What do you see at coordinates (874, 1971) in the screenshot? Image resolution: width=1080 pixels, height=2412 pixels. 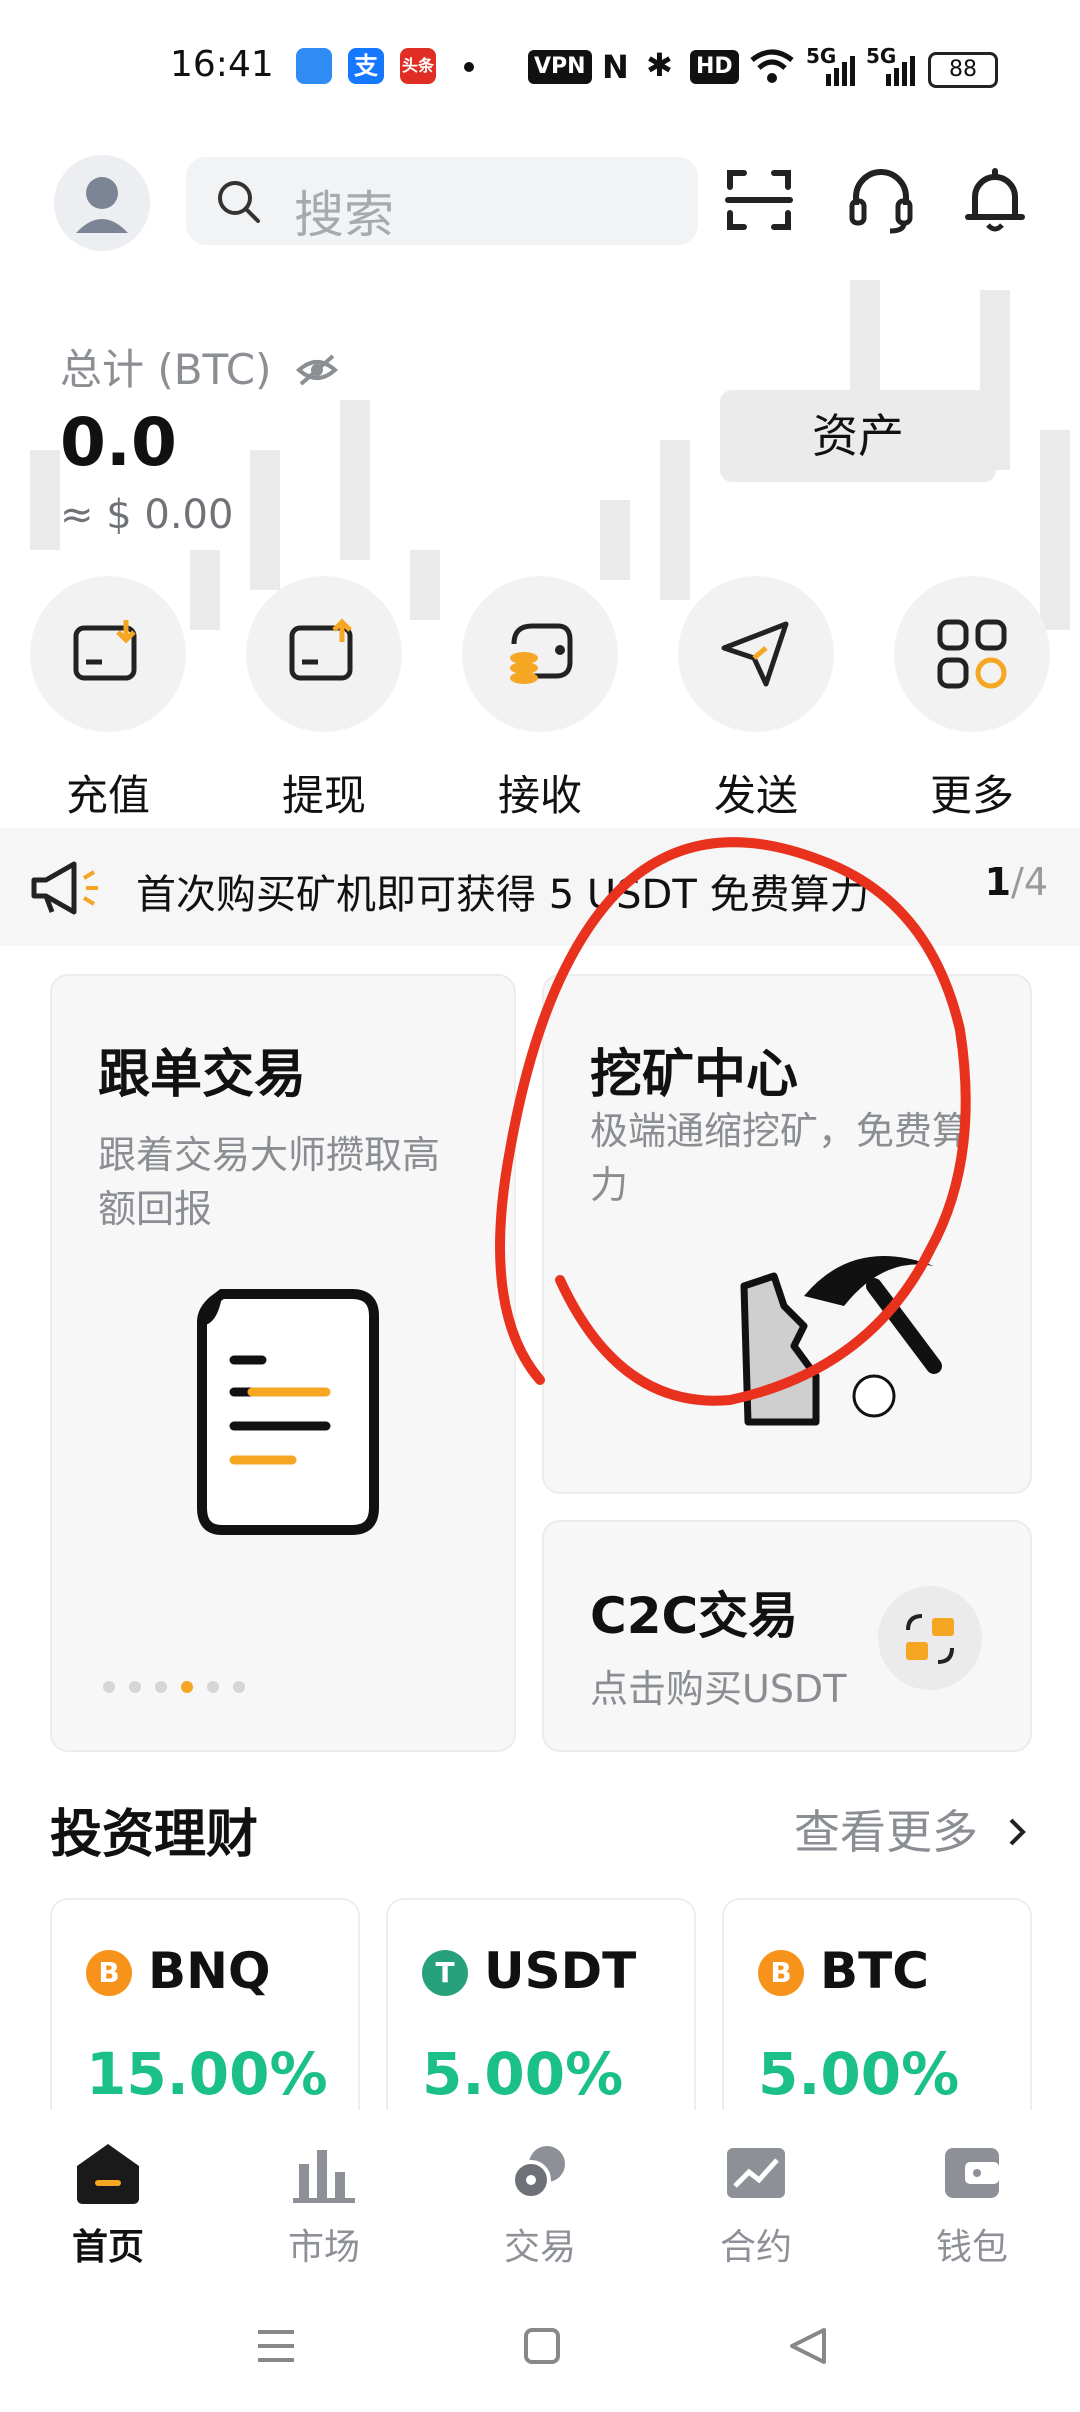 I see `invest-name: BTC` at bounding box center [874, 1971].